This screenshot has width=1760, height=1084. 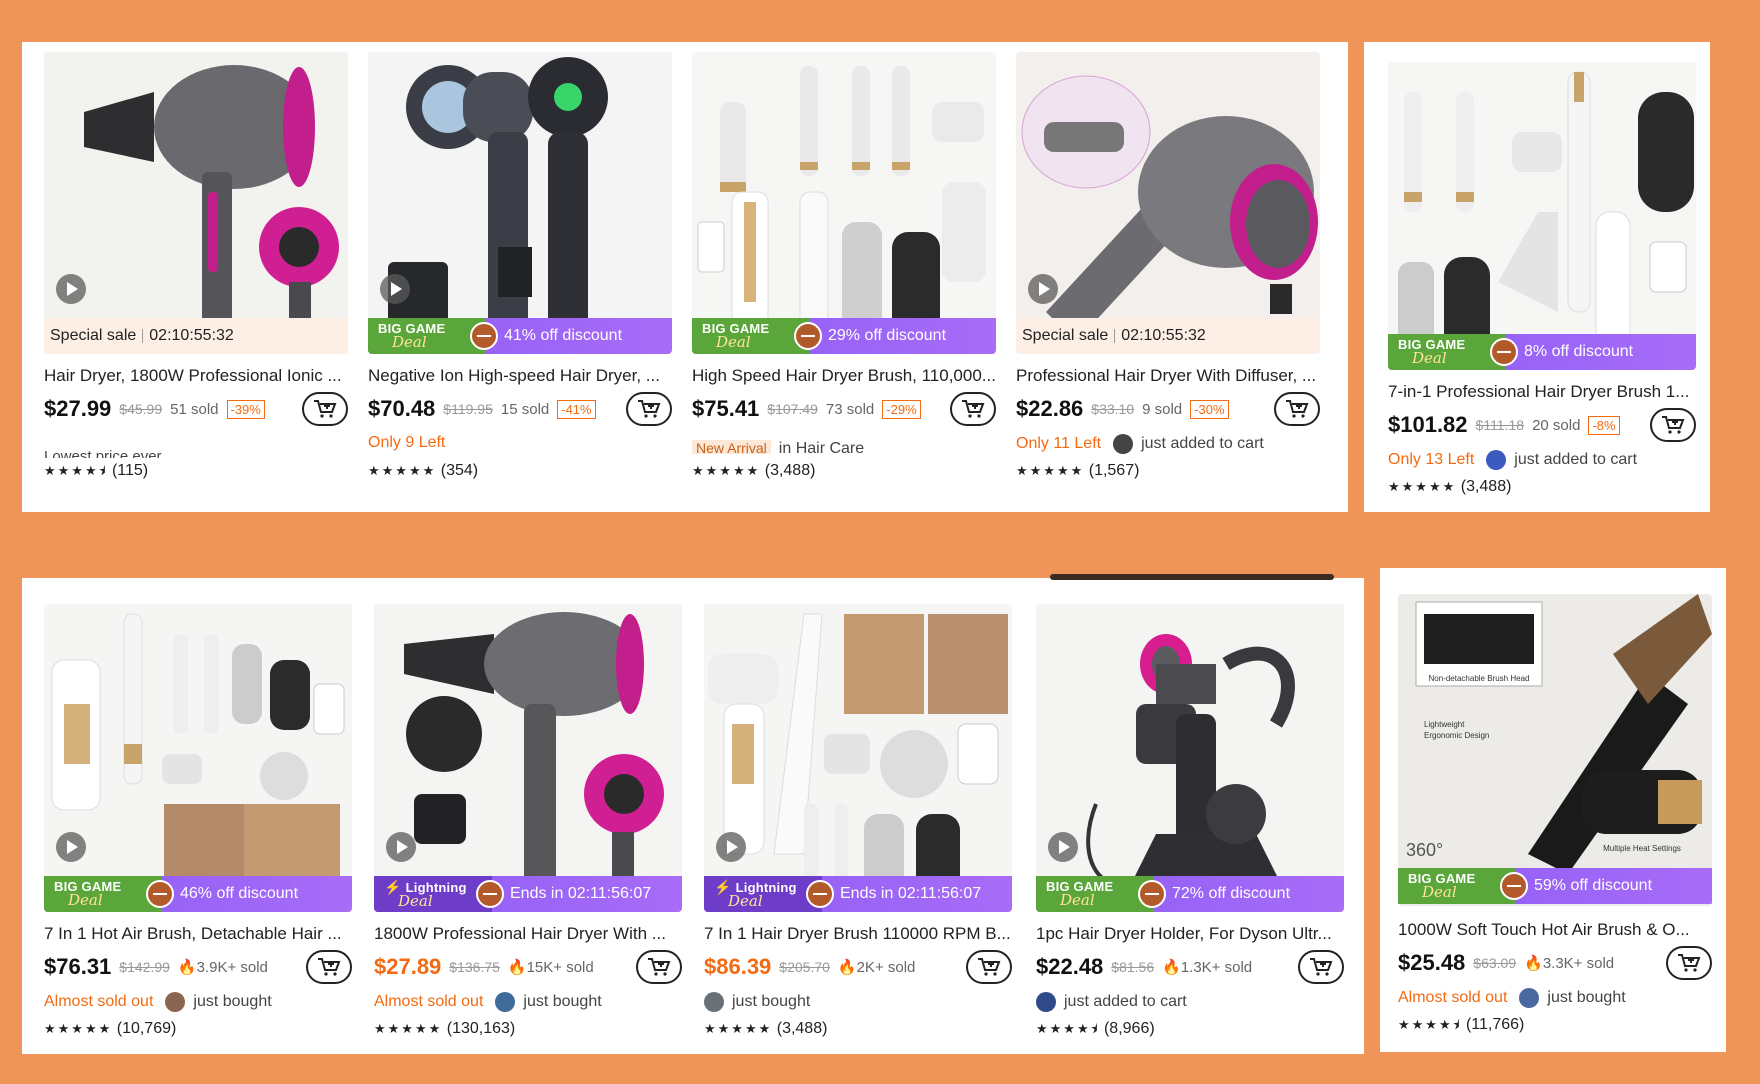 I want to click on product-image: BIG GAME Deal 29% off discount, so click(x=844, y=203).